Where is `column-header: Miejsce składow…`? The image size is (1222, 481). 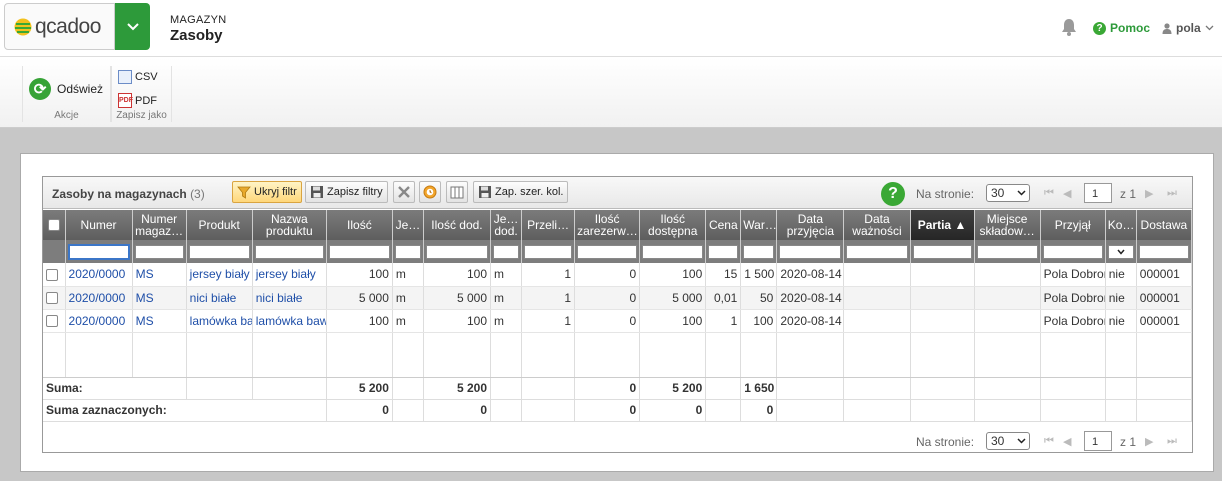 column-header: Miejsce składow… is located at coordinates (1007, 225).